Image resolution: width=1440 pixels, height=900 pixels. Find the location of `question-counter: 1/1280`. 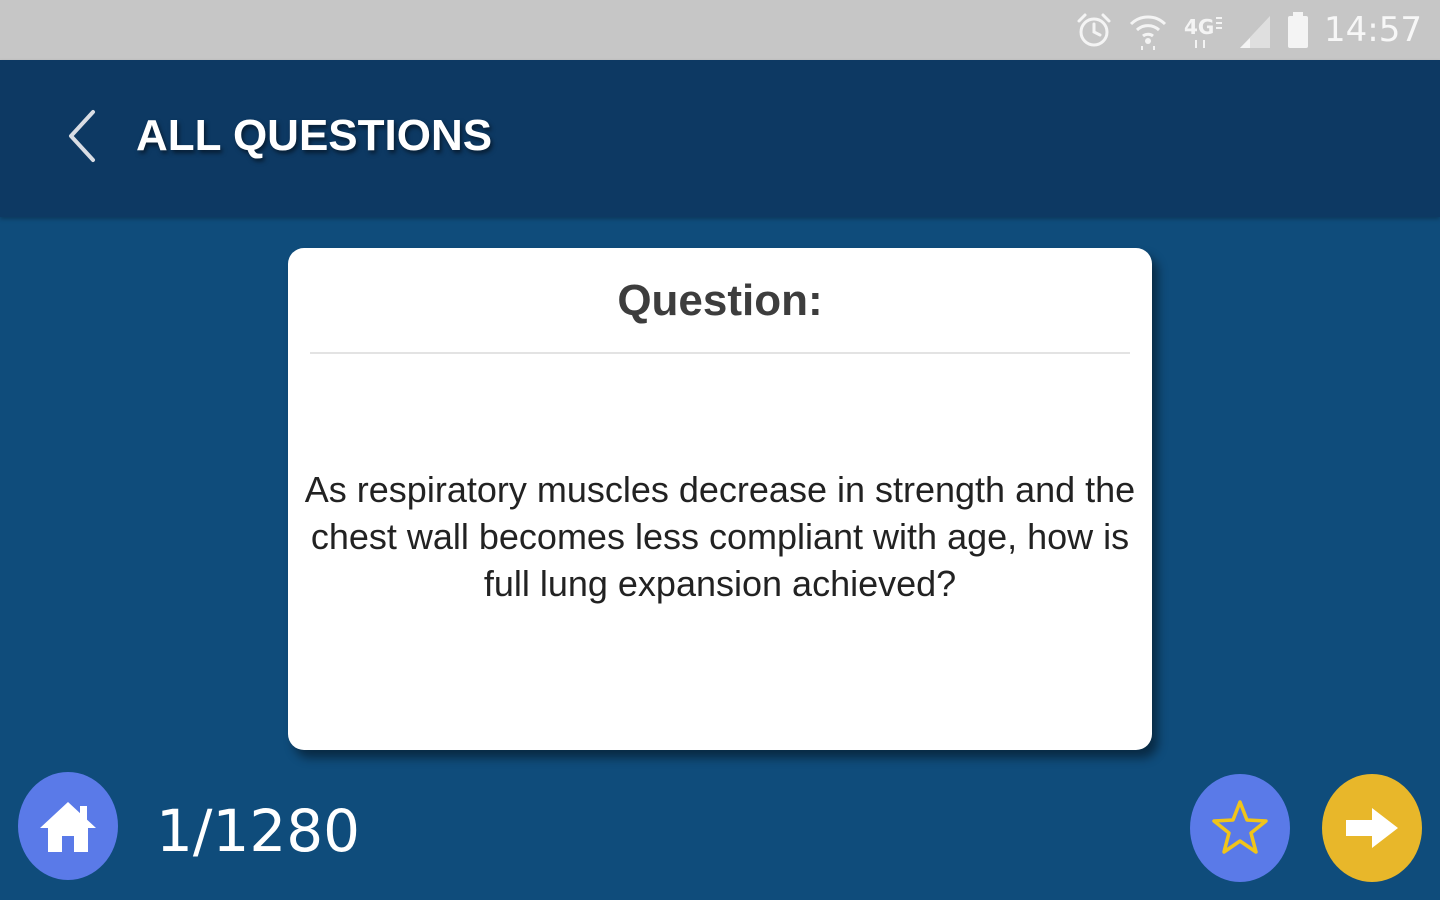

question-counter: 1/1280 is located at coordinates (258, 831).